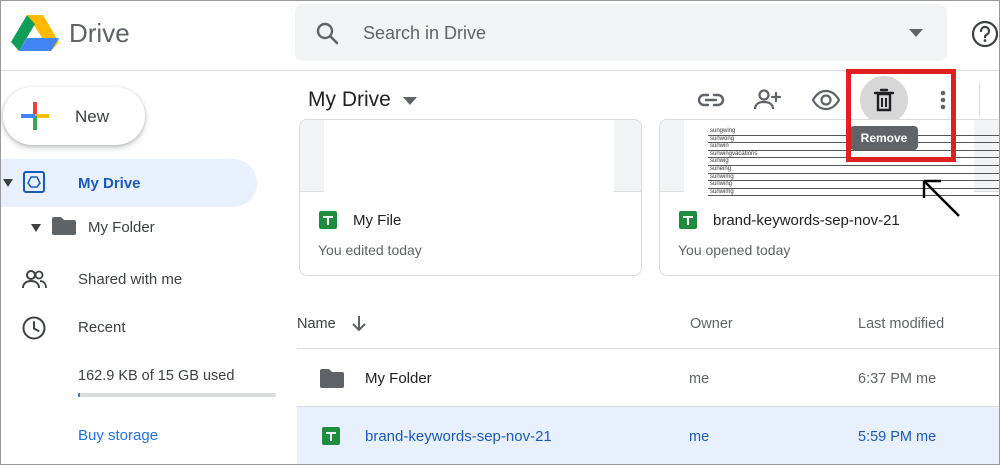  What do you see at coordinates (806, 220) in the screenshot?
I see `file-name: brand-keywords-sep-nov-21` at bounding box center [806, 220].